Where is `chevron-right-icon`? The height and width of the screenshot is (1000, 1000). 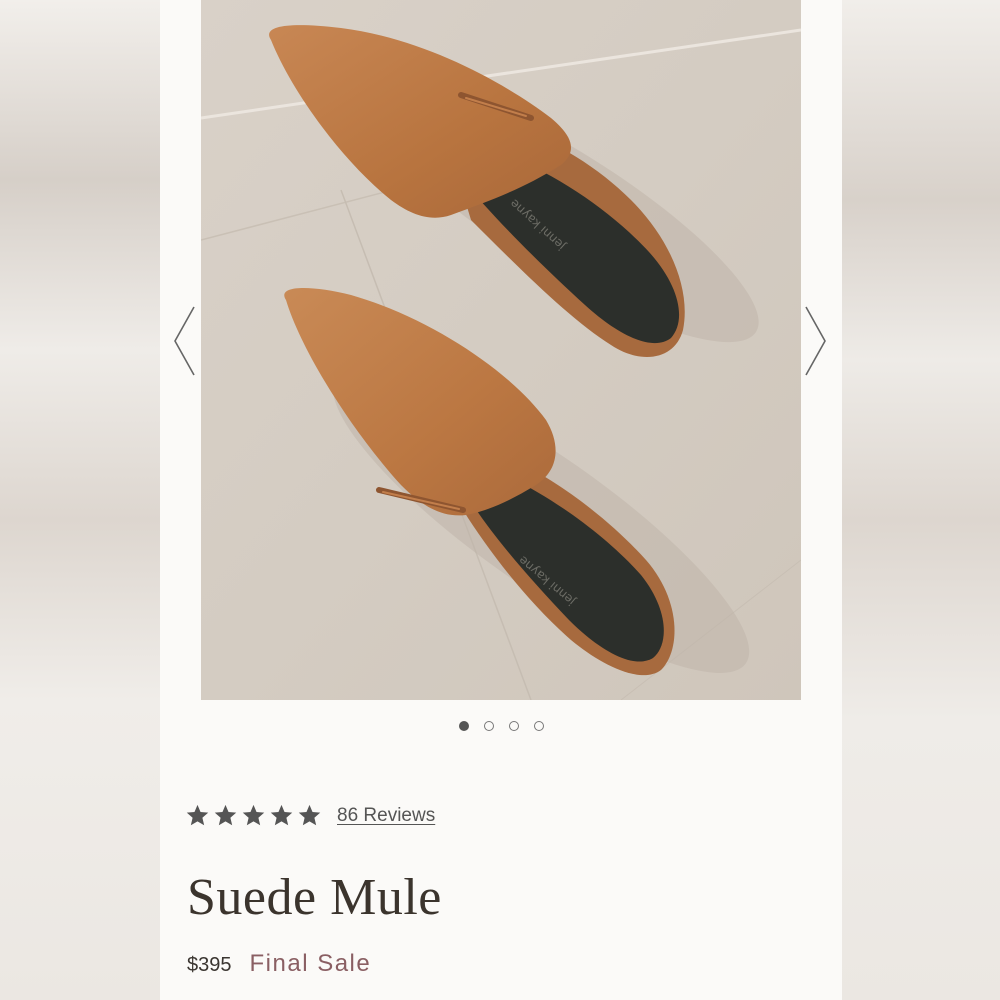 chevron-right-icon is located at coordinates (815, 341).